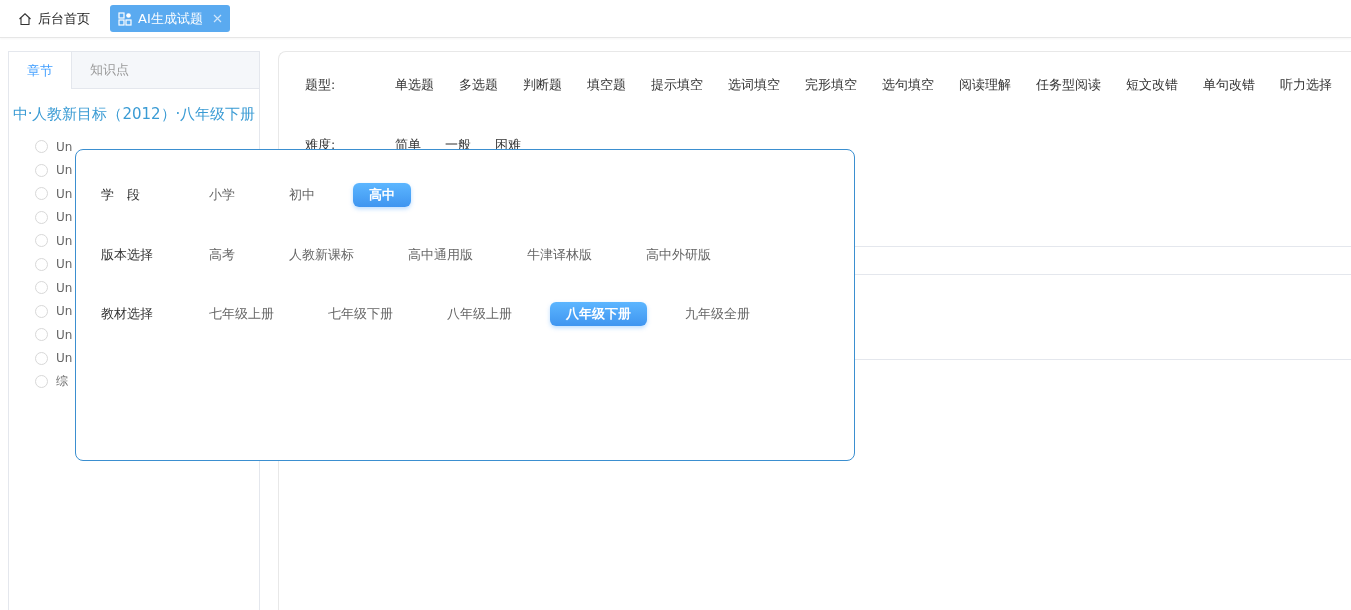 The image size is (1351, 610). Describe the element at coordinates (479, 314) in the screenshot. I see `option-chip: 八年级上册` at that location.